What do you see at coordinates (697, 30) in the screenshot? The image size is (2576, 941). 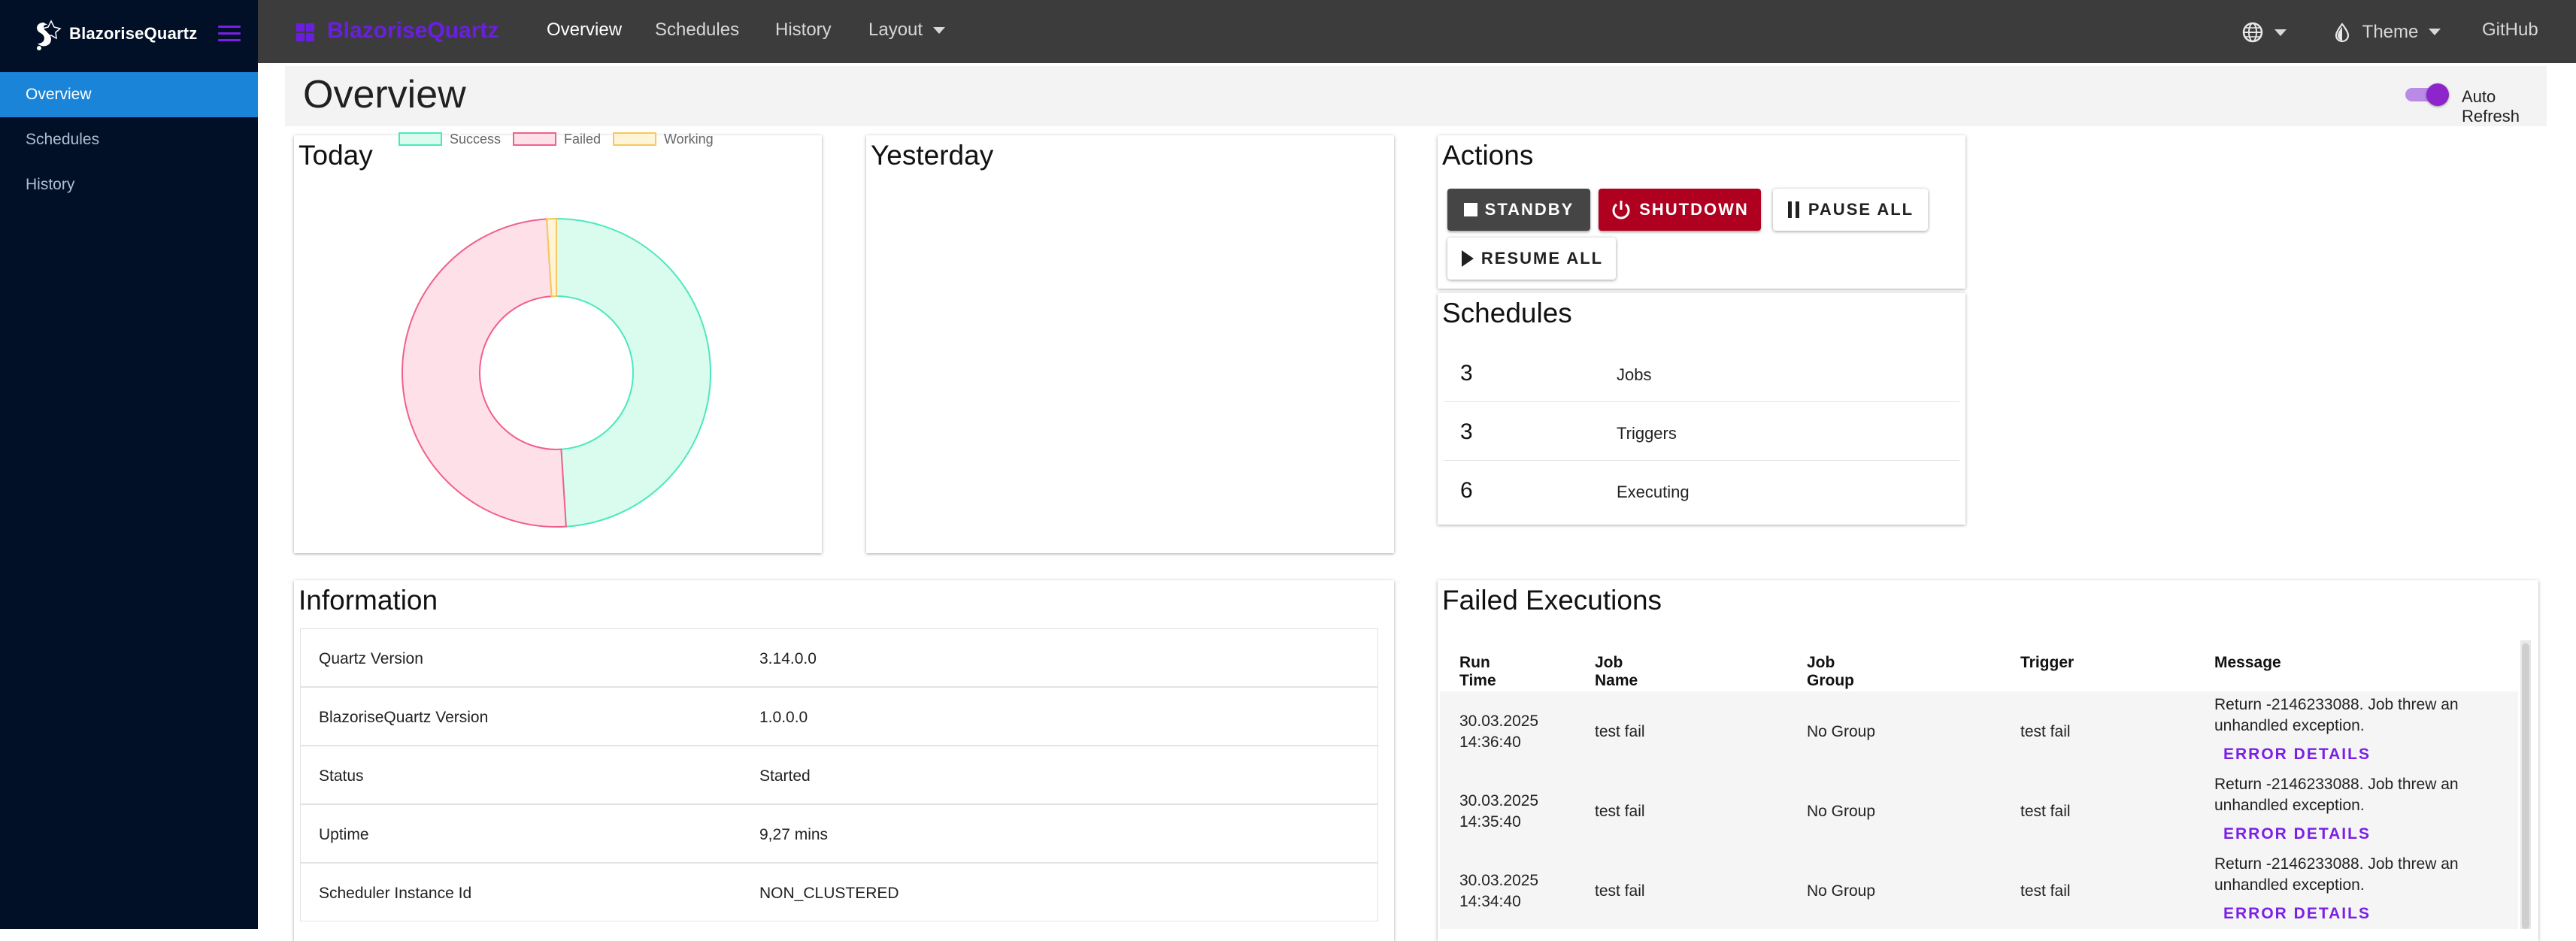 I see `nav-schedules: Schedules` at bounding box center [697, 30].